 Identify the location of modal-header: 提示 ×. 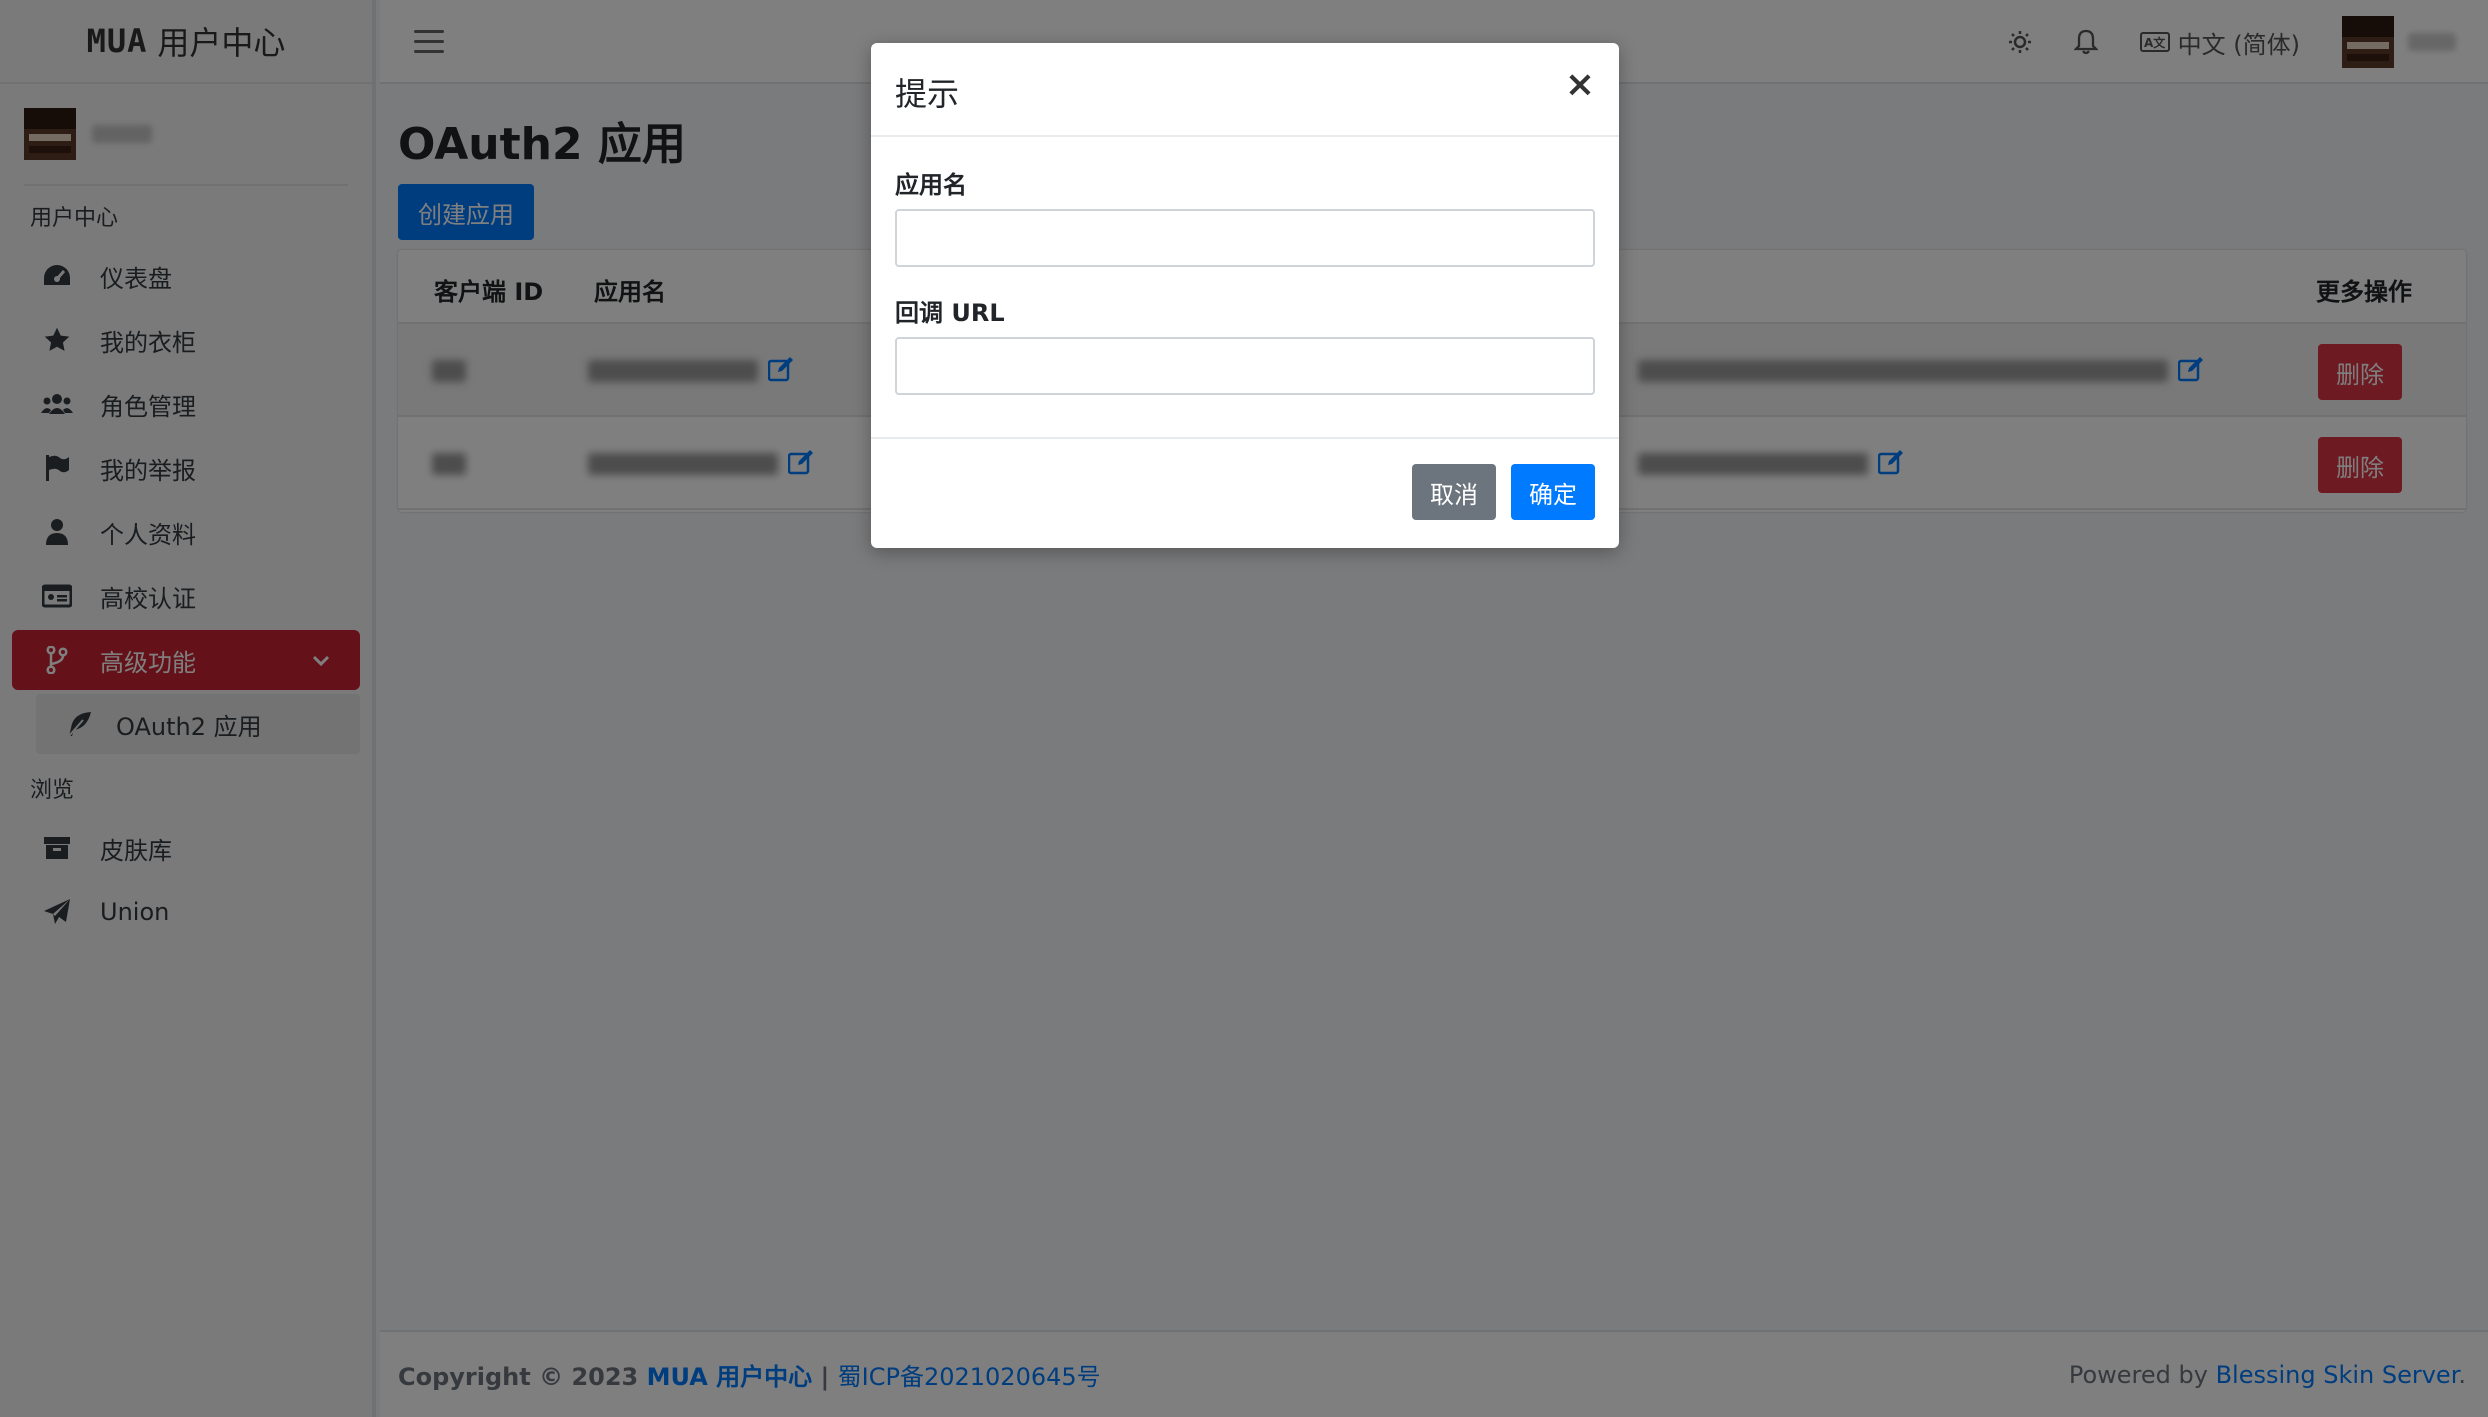
(1245, 90).